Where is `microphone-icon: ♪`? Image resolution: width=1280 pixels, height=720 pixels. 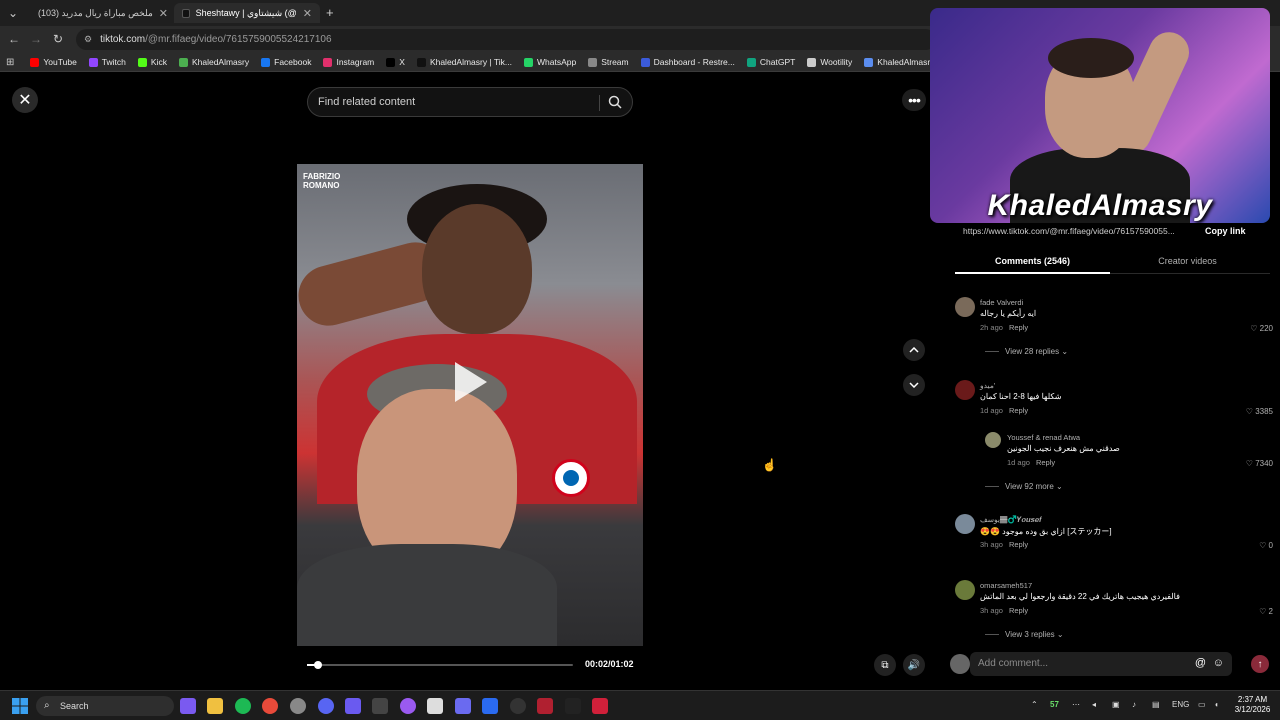
microphone-icon: ♪ is located at coordinates (1134, 704).